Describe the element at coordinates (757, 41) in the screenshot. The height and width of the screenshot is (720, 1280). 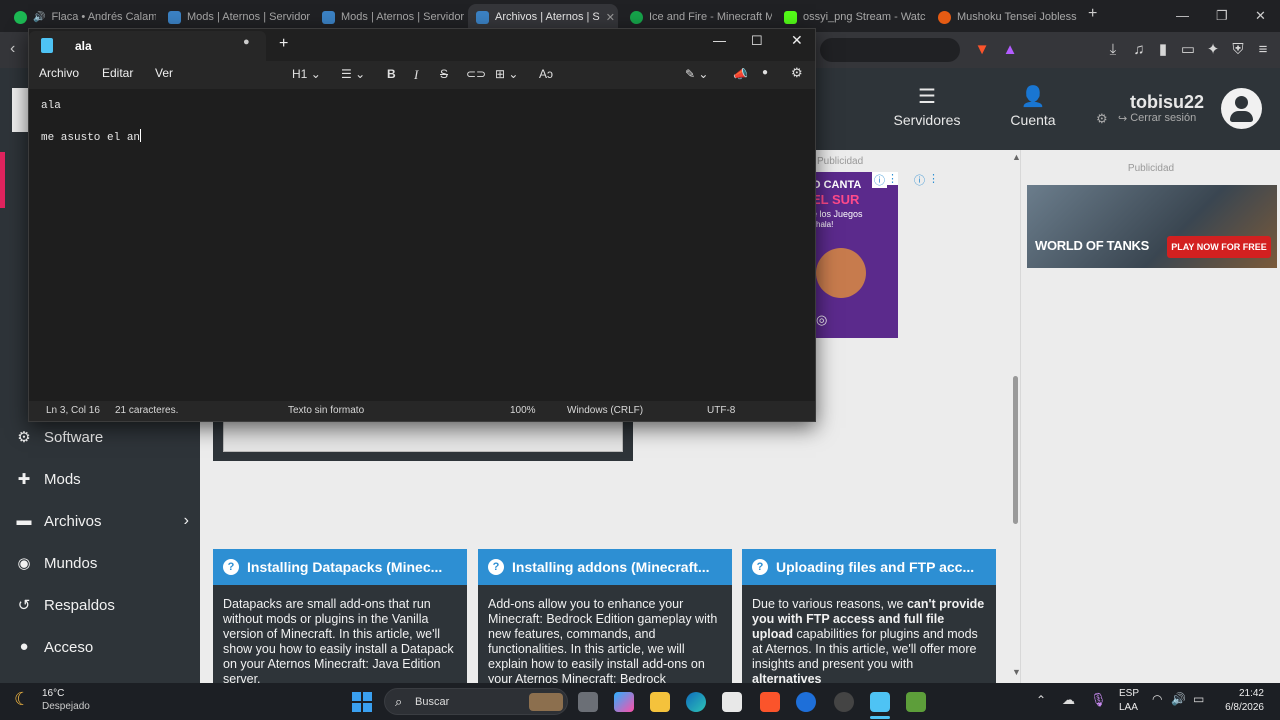
I see `maximize-icon: ☐` at that location.